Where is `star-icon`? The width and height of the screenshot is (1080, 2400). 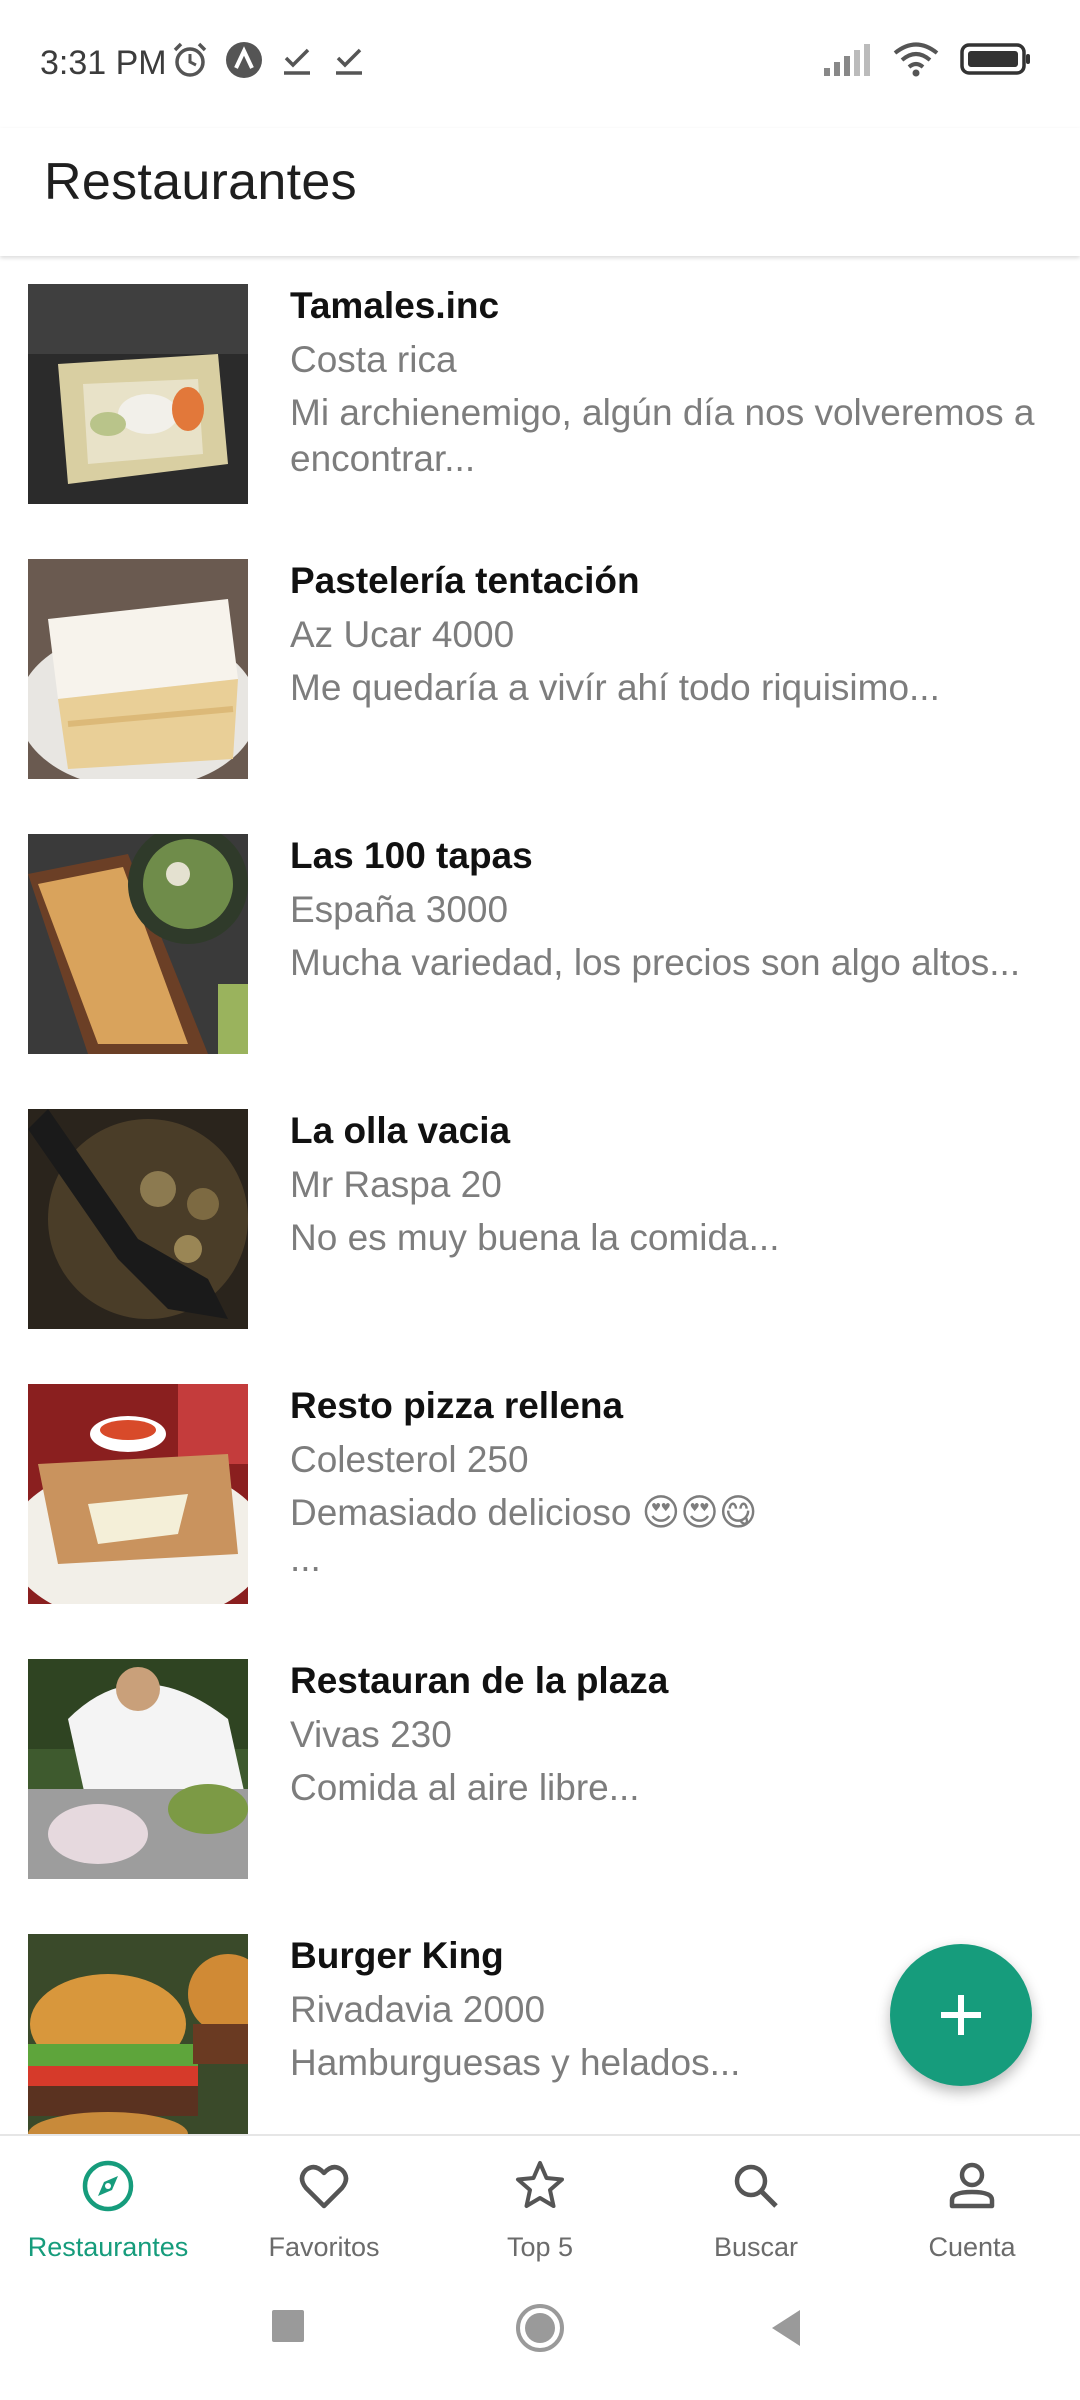 star-icon is located at coordinates (540, 2184).